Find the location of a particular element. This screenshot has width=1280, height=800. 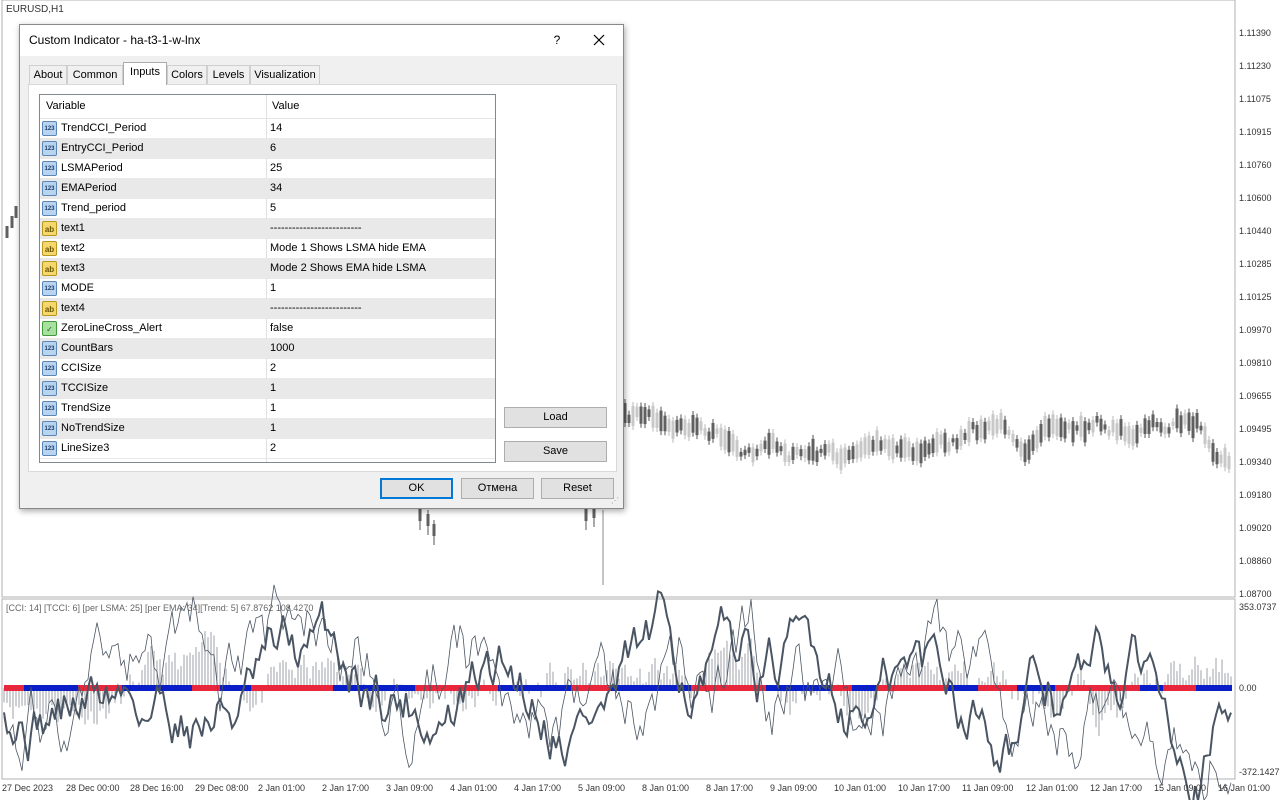

variable-name: LineSize3 is located at coordinates (85, 448).